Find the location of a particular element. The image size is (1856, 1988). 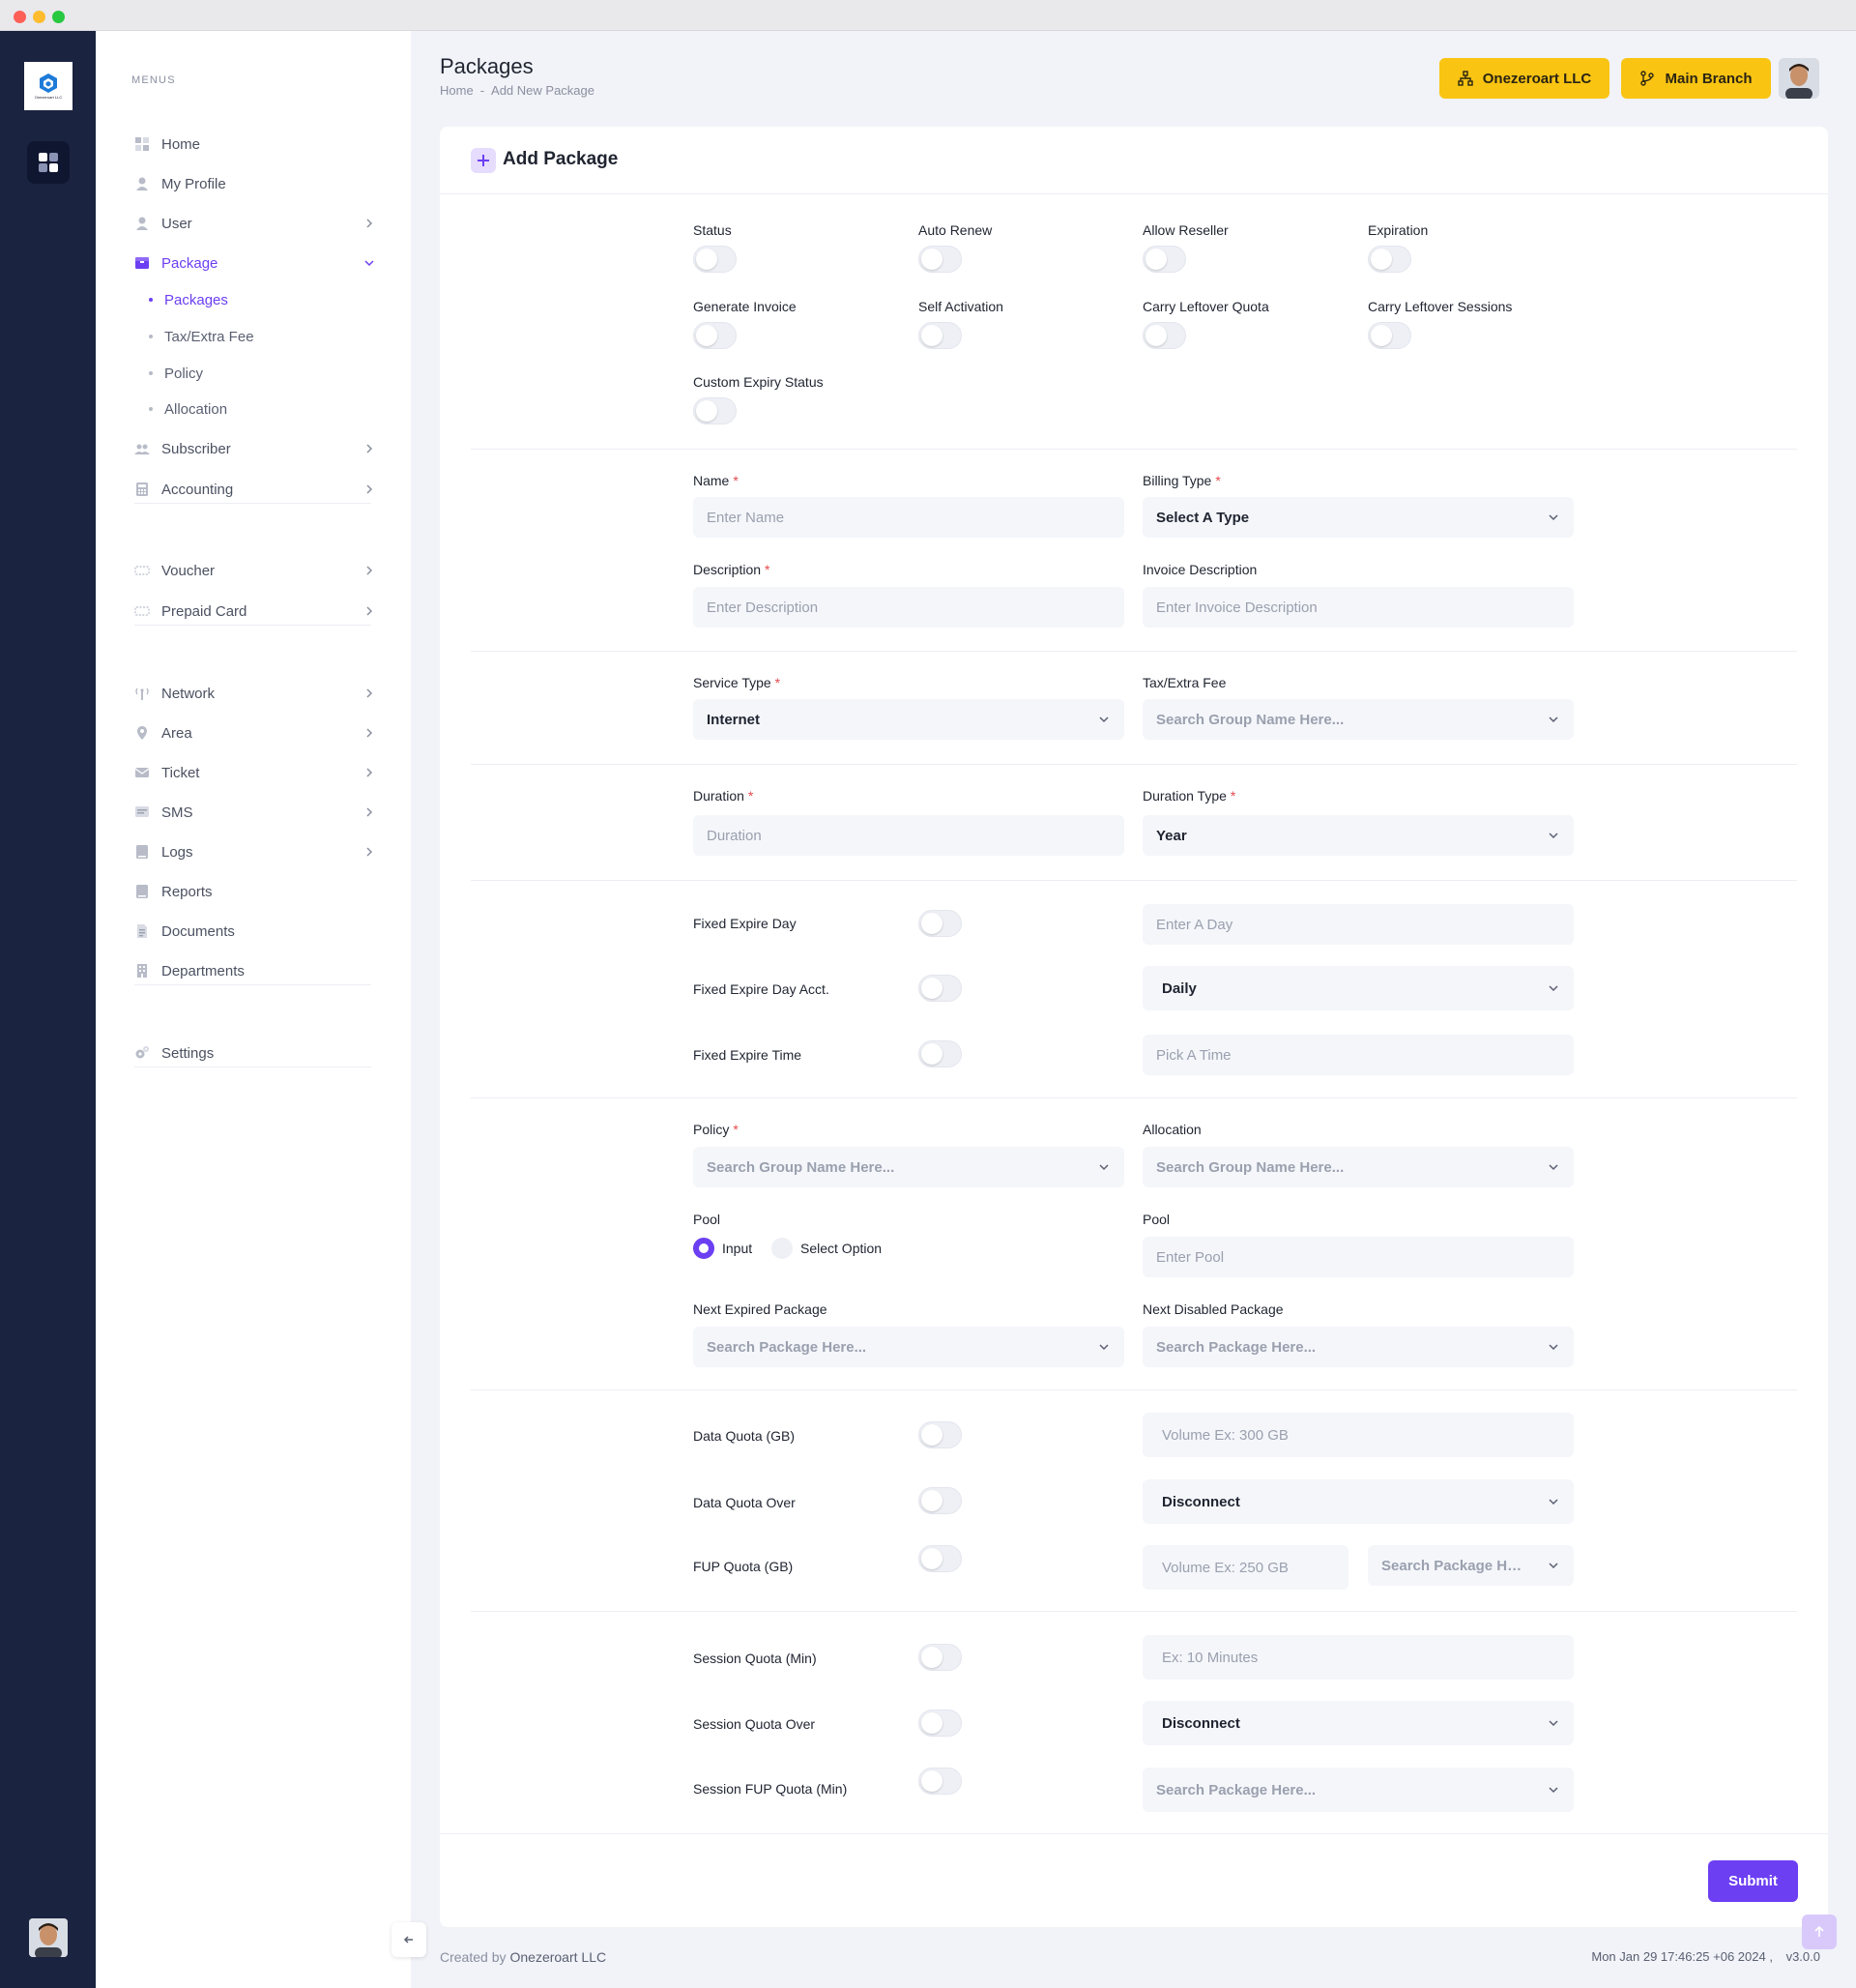

service-type-select: Internet is located at coordinates (909, 719).